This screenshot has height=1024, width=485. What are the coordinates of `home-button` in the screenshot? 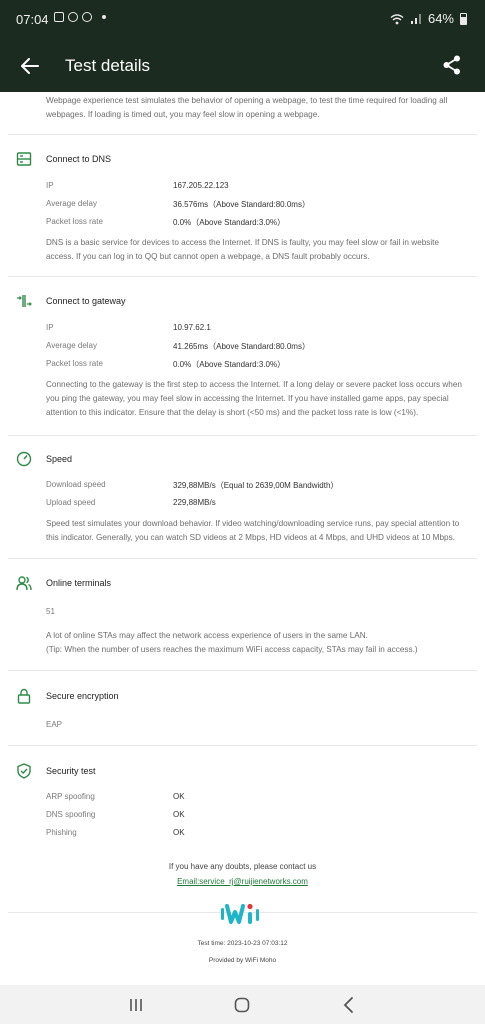 It's located at (242, 1005).